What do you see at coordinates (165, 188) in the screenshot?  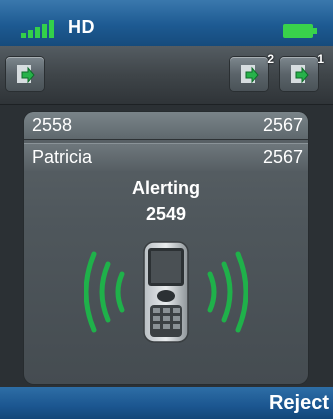 I see `call-state: Alerting` at bounding box center [165, 188].